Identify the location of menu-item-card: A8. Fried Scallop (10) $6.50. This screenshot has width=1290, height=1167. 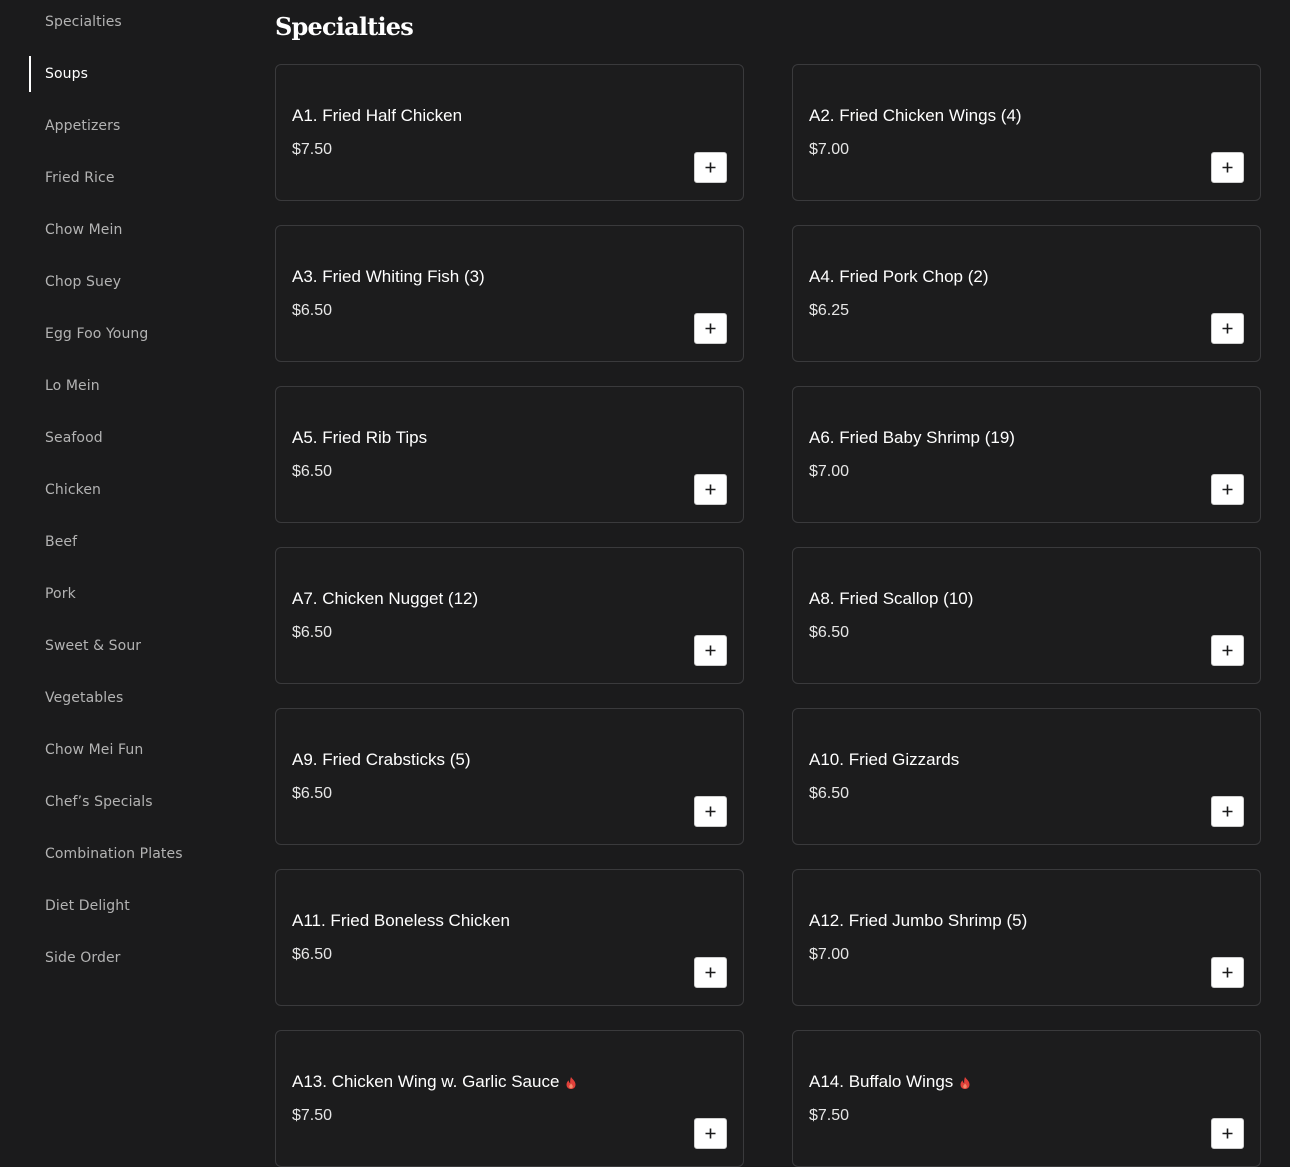
(1026, 615).